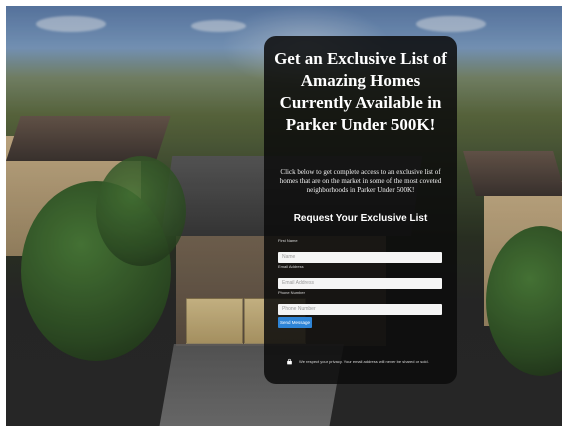 The height and width of the screenshot is (433, 568). What do you see at coordinates (360, 257) in the screenshot?
I see `first-name-input` at bounding box center [360, 257].